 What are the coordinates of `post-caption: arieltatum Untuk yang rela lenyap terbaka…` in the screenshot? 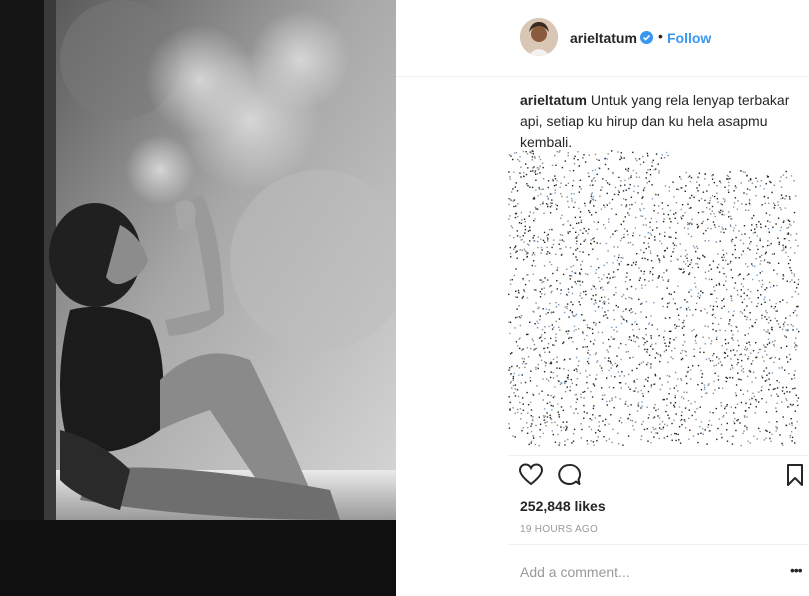 It's located at (660, 121).